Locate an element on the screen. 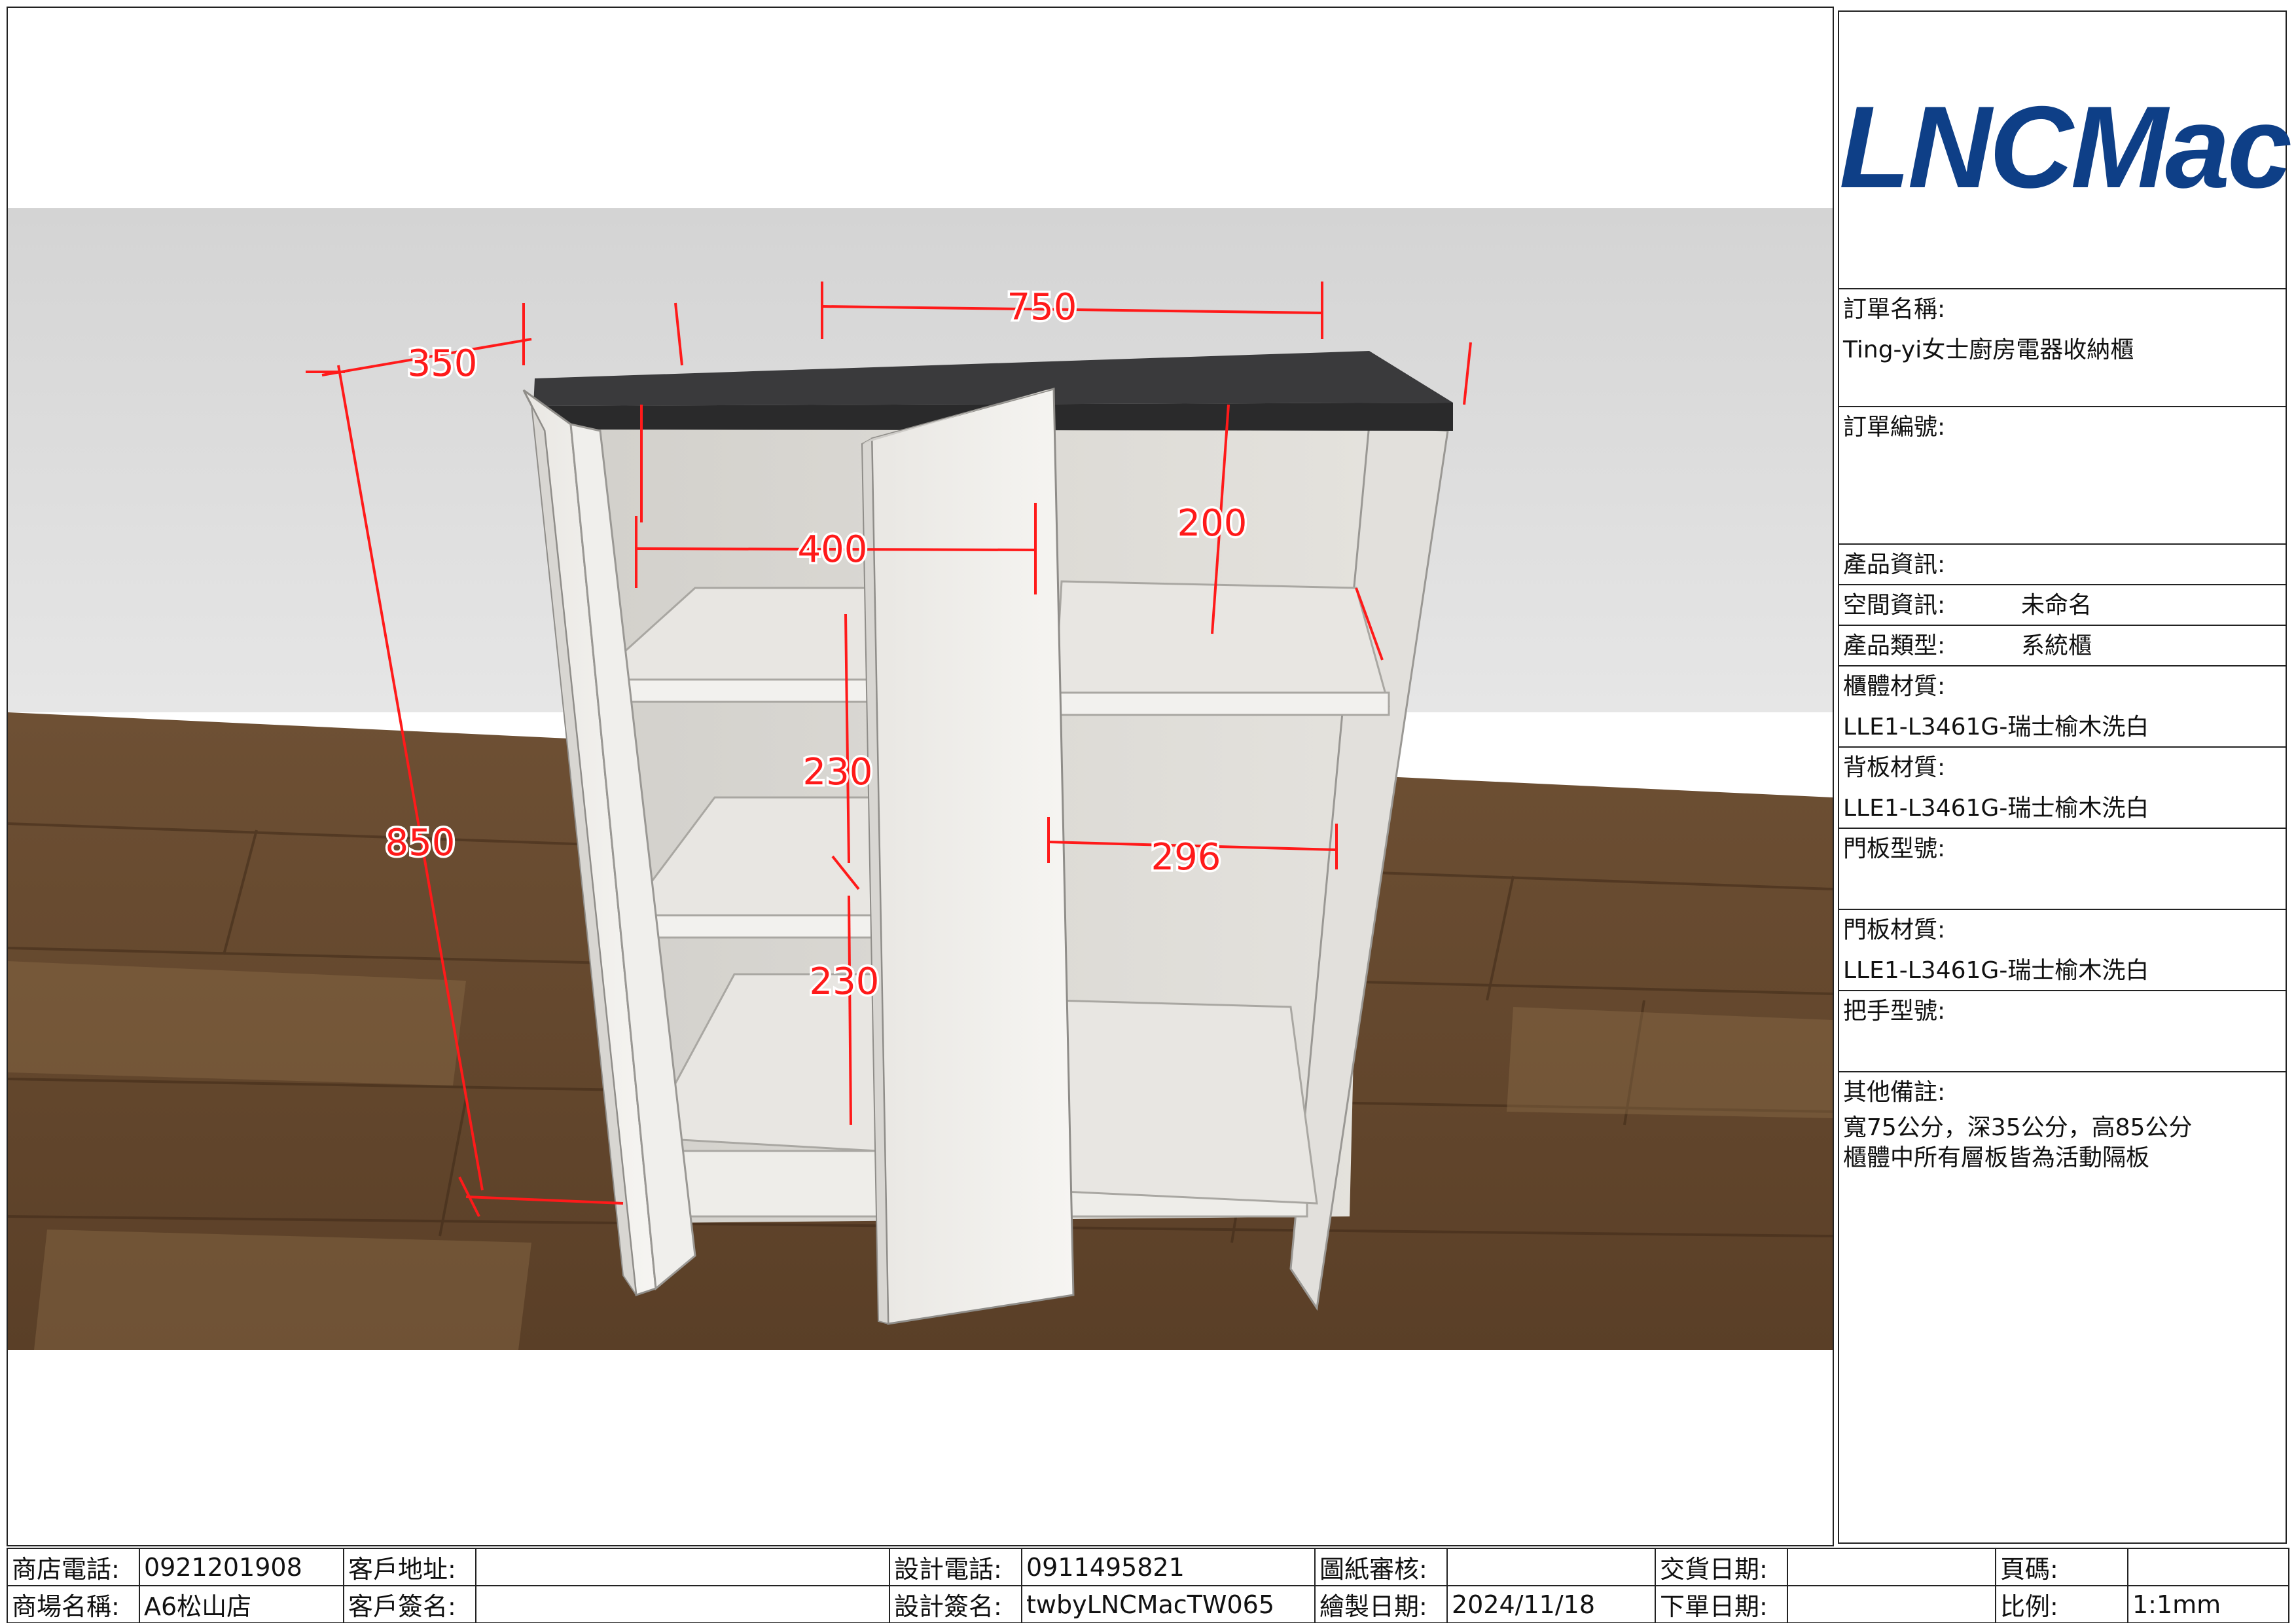  mall-name-label: 商場名稱: is located at coordinates (73, 1604).